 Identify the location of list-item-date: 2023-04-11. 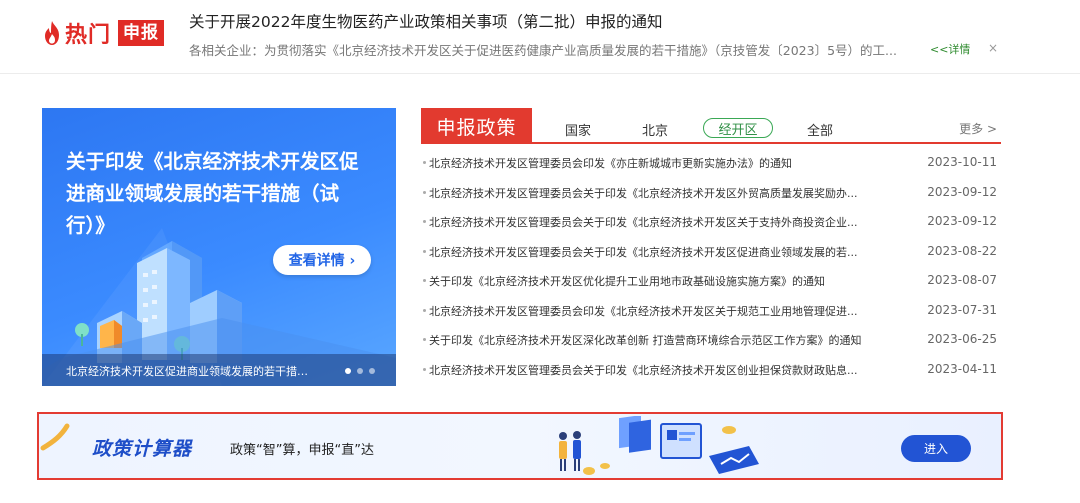
(962, 368).